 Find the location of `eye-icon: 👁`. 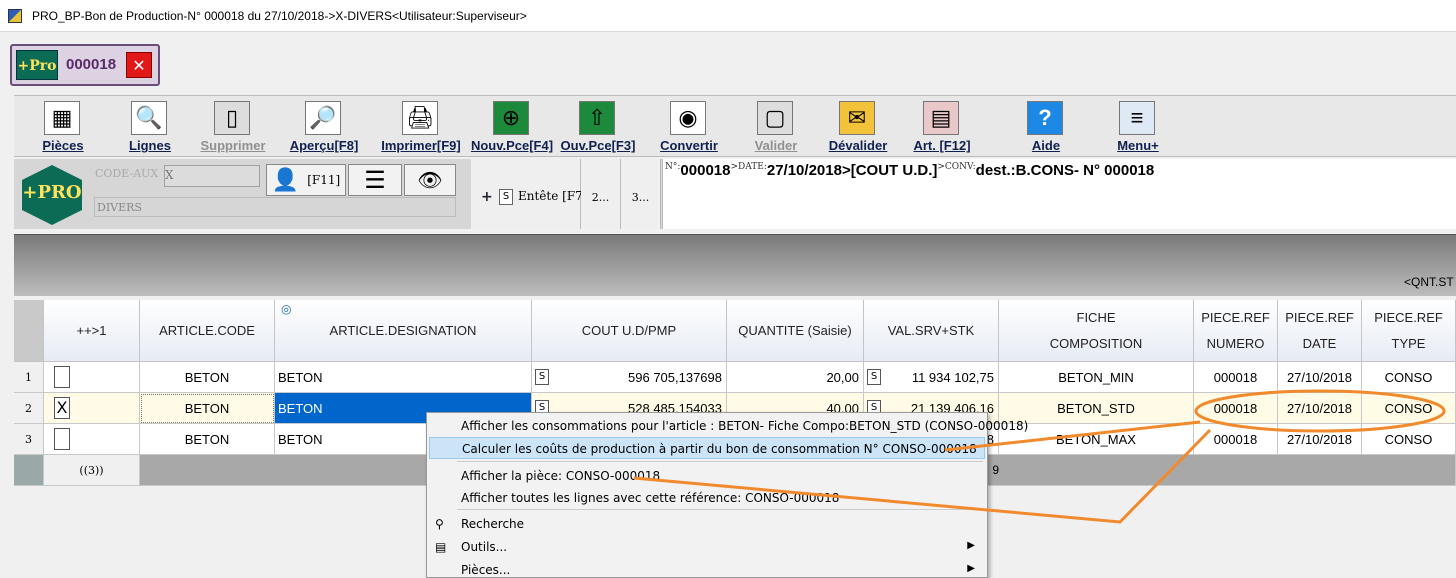

eye-icon: 👁 is located at coordinates (430, 180).